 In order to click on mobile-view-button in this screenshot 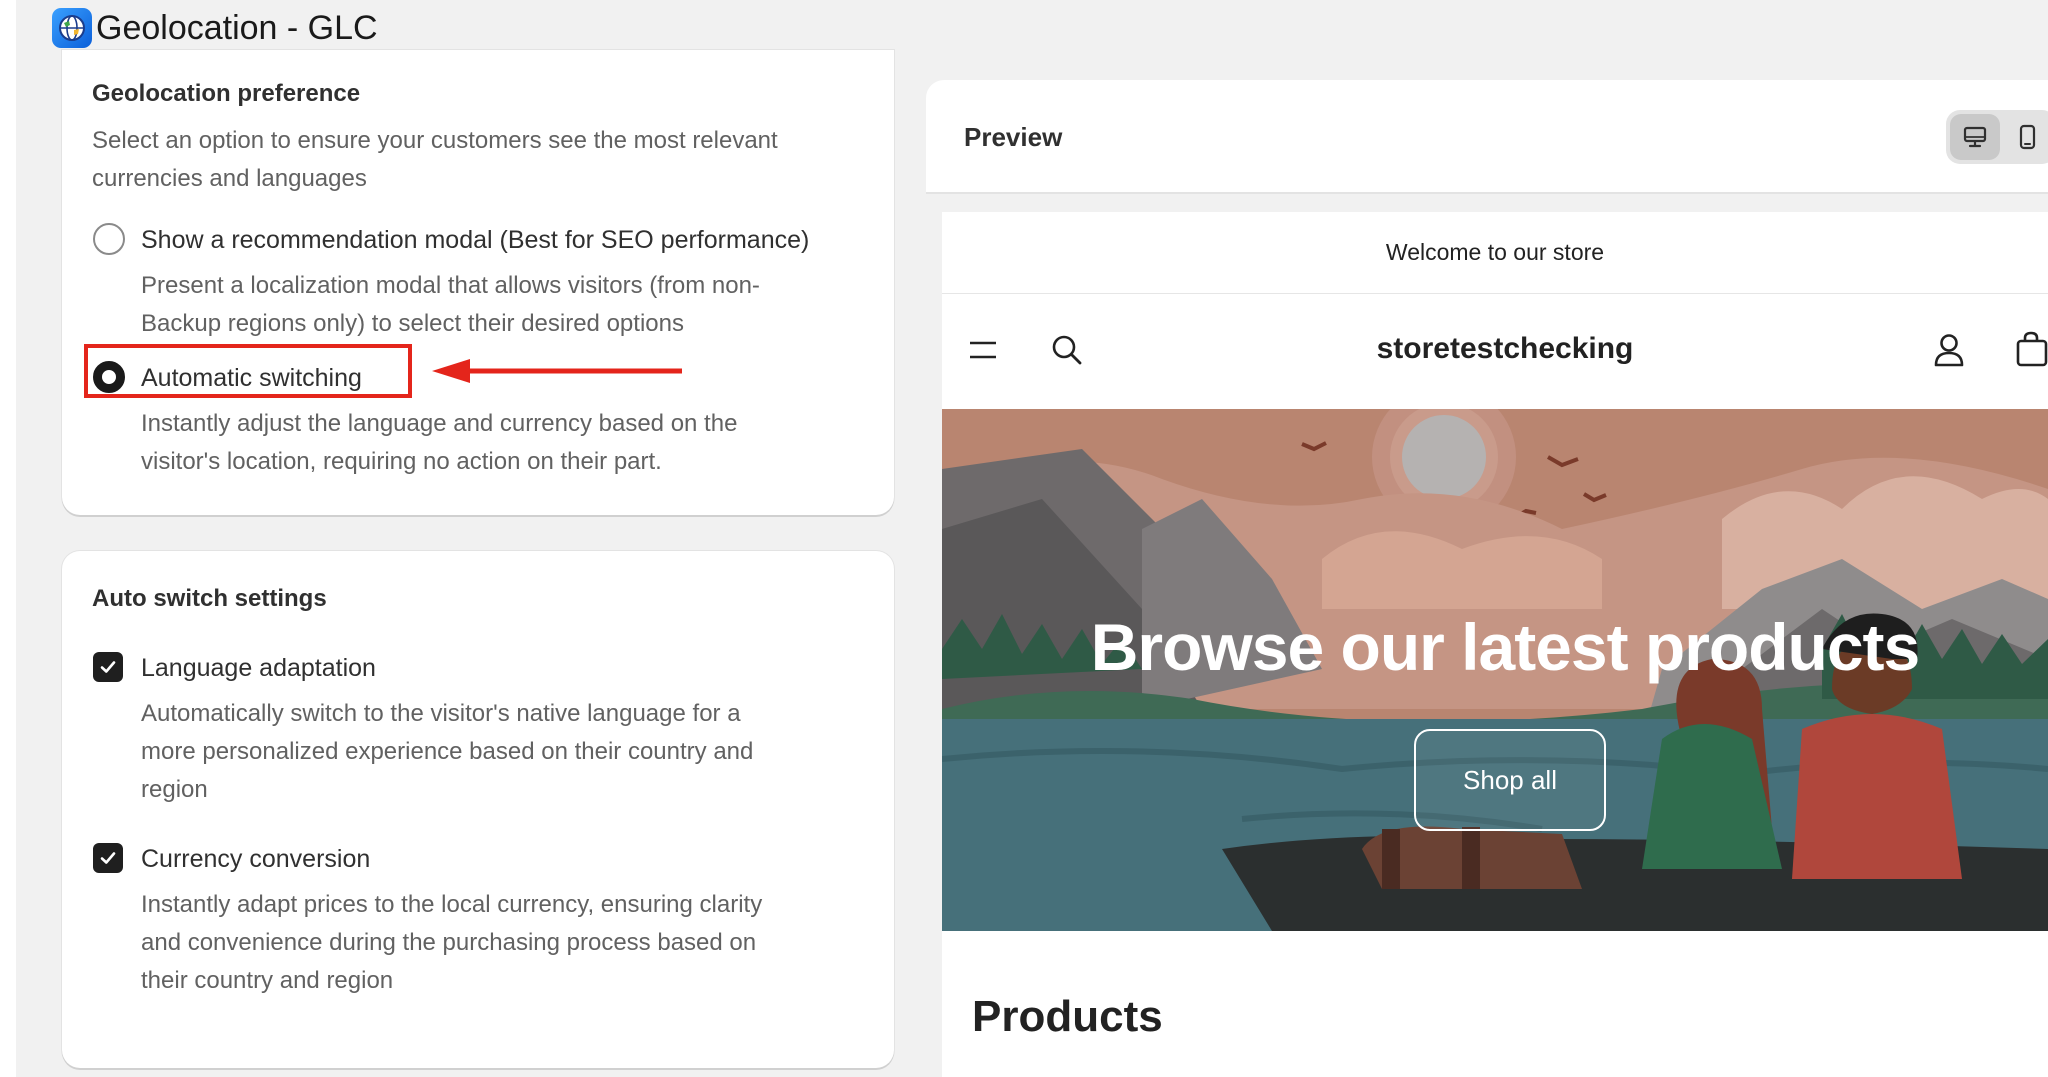, I will do `click(2025, 137)`.